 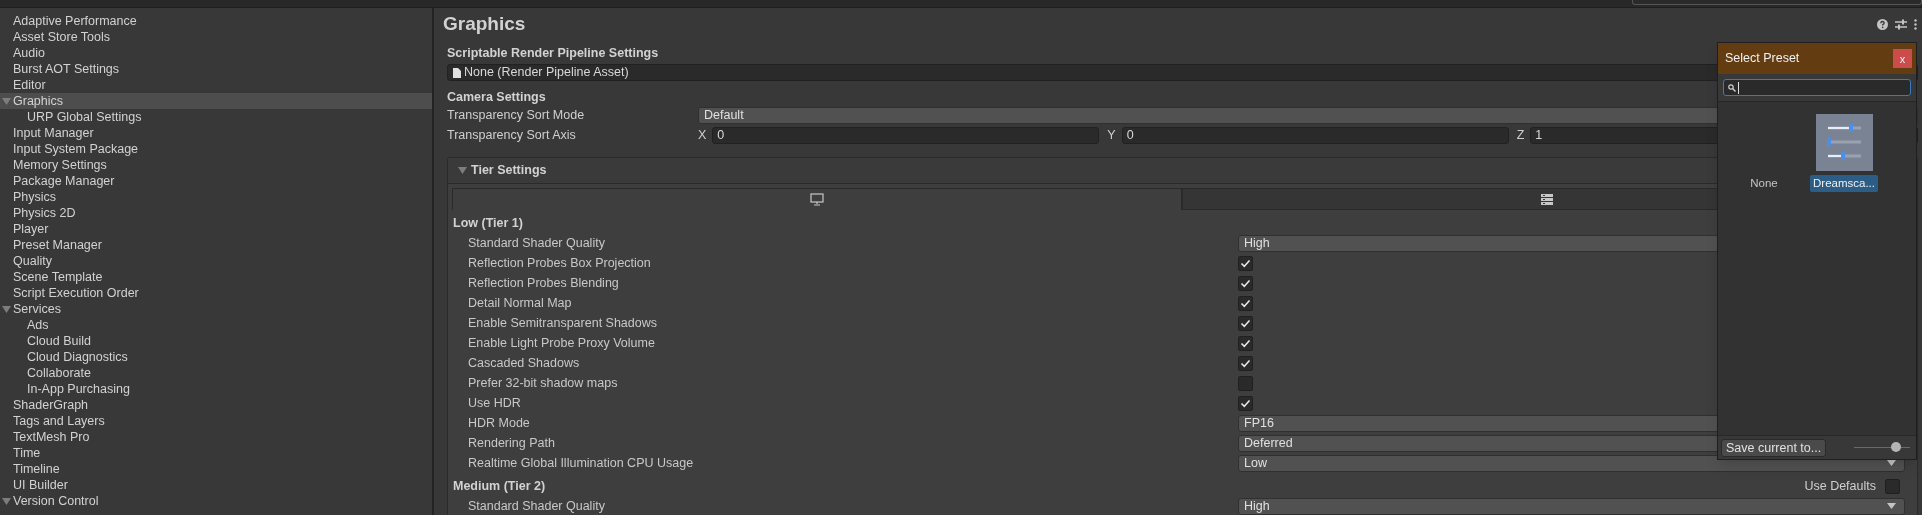 I want to click on sidebar-item: Graphics, so click(x=216, y=101).